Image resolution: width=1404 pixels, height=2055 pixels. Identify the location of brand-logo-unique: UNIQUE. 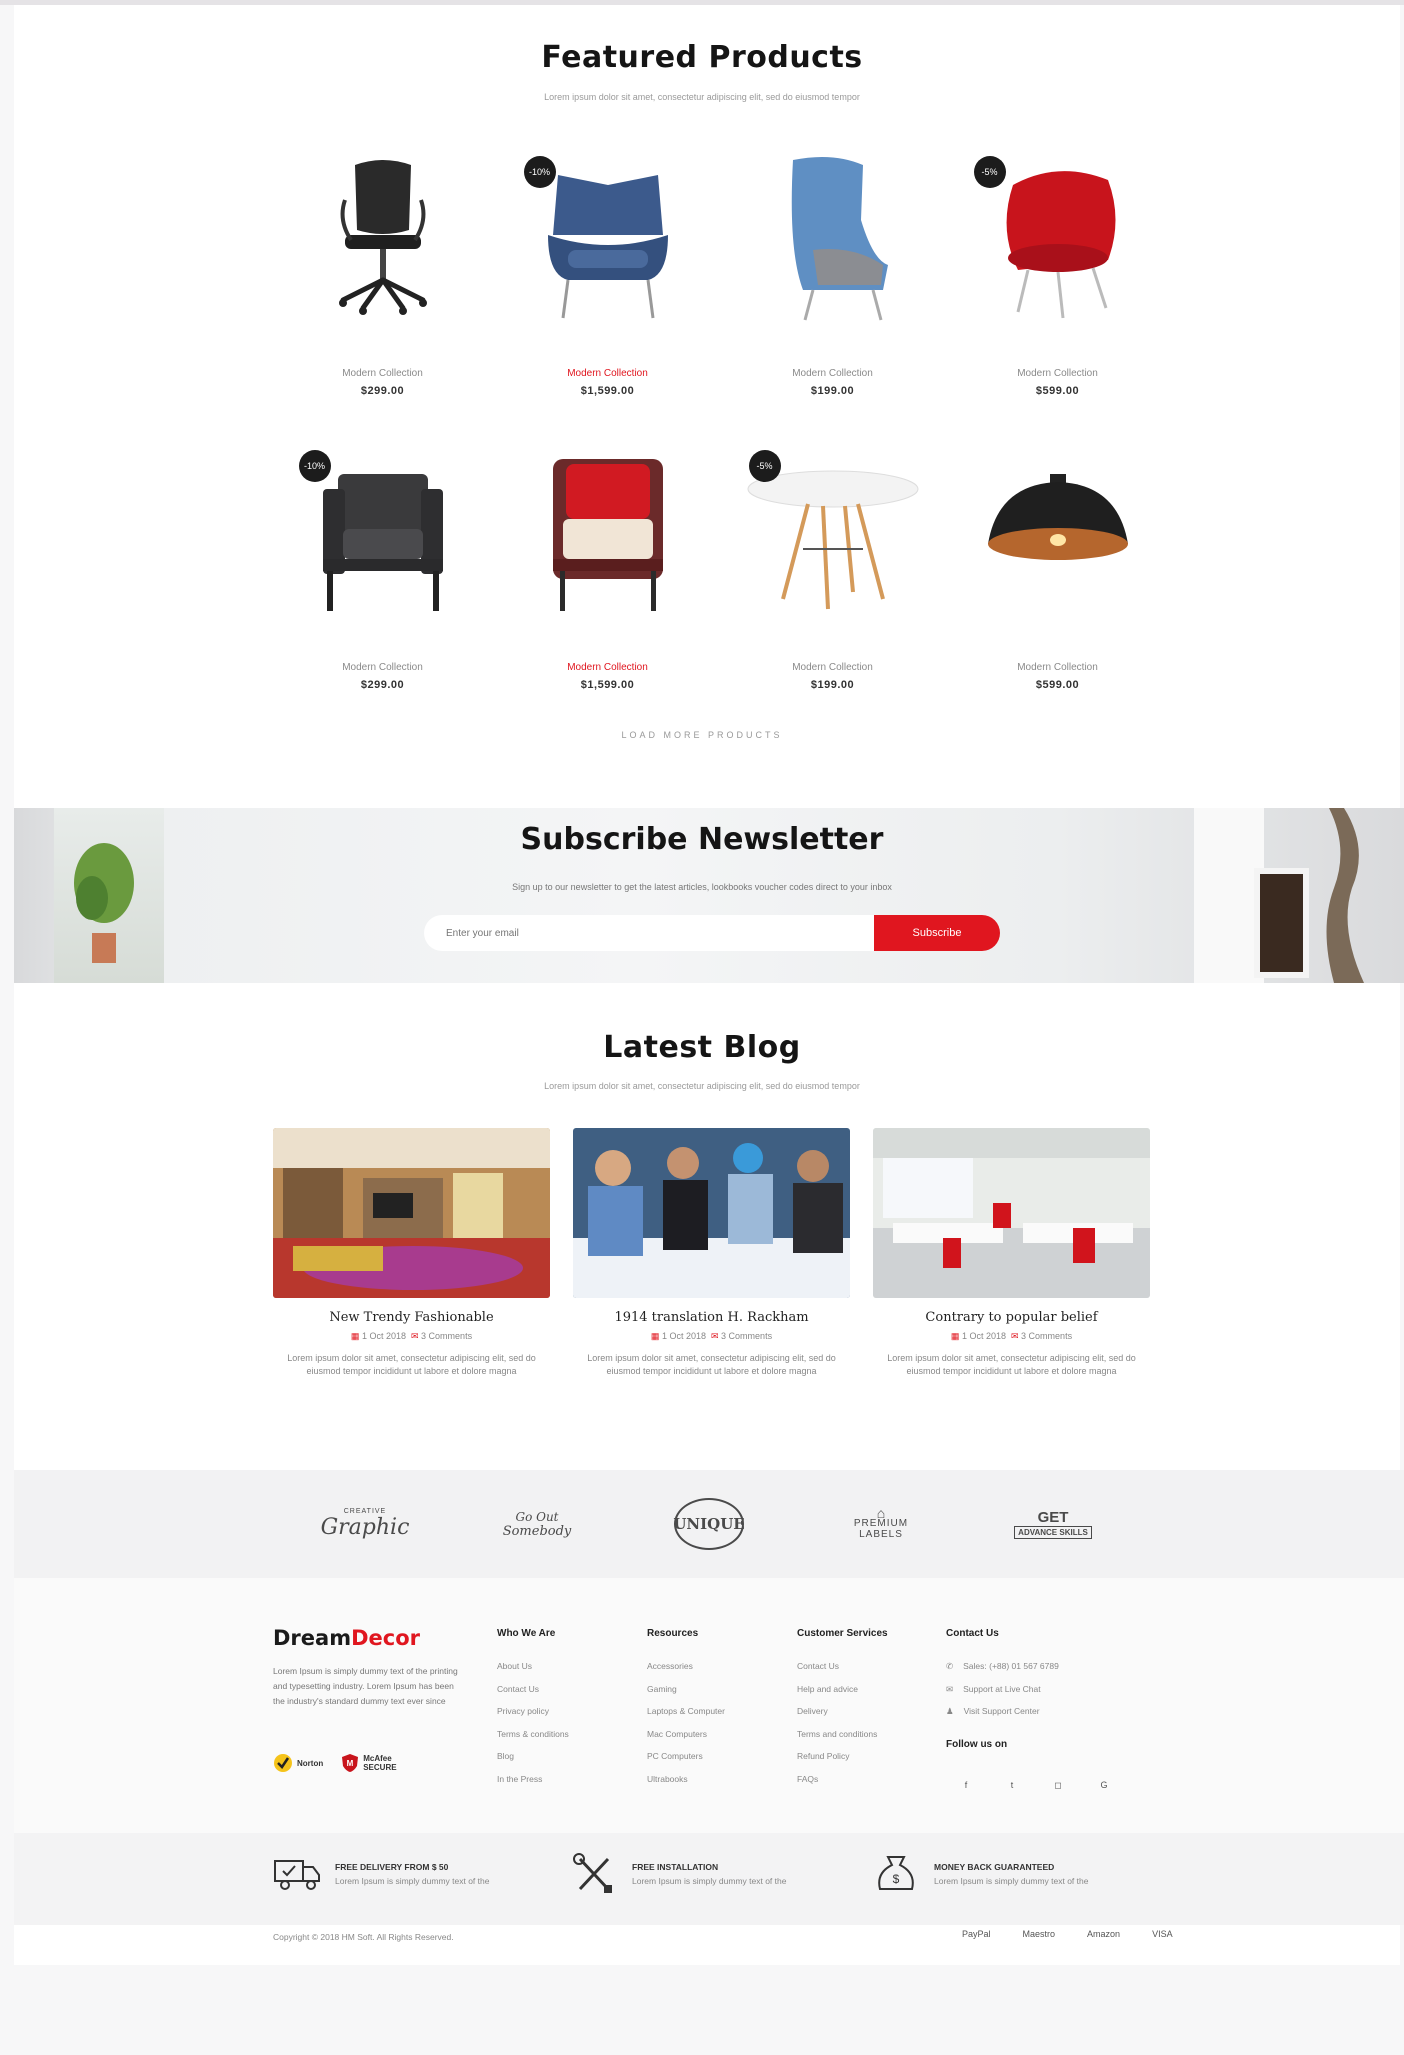
(709, 1524).